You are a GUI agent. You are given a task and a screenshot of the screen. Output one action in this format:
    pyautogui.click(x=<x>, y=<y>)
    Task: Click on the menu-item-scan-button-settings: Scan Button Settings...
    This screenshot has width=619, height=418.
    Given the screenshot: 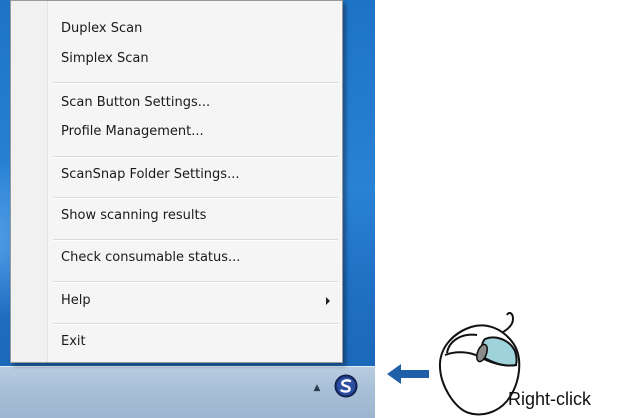 What is the action you would take?
    pyautogui.click(x=176, y=103)
    